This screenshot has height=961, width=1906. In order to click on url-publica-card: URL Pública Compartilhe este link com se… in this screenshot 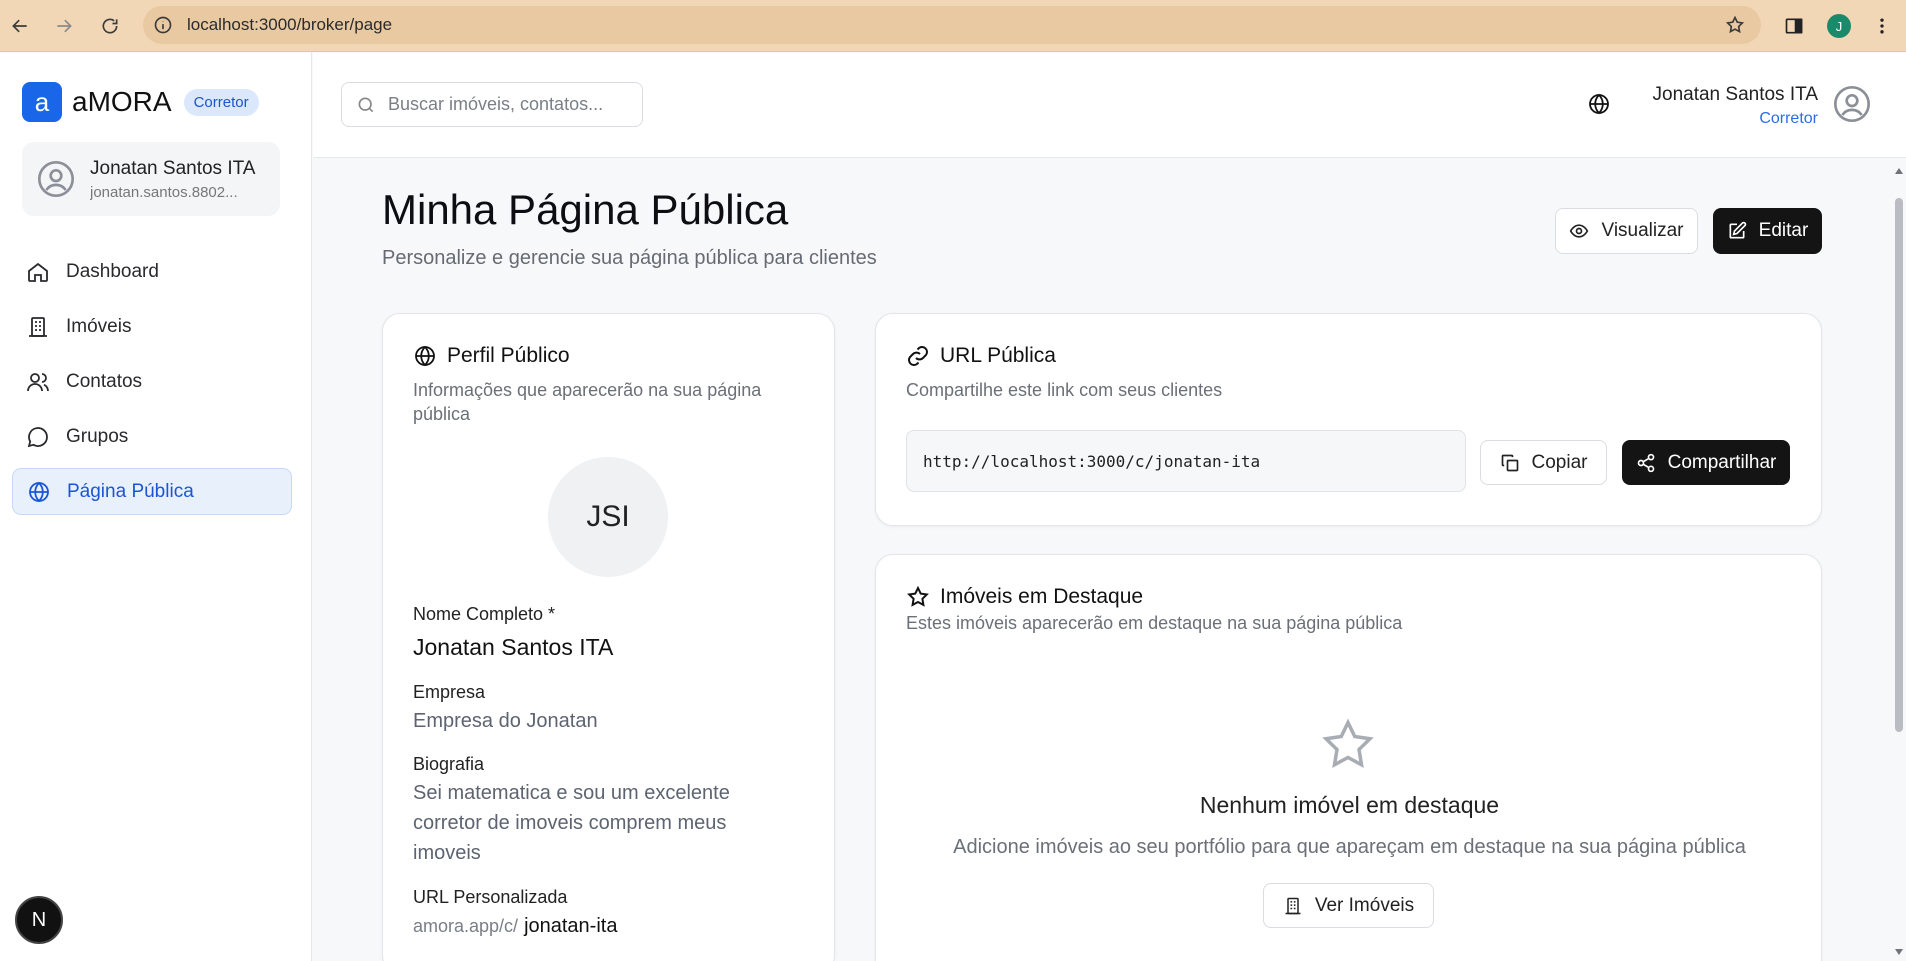, I will do `click(1348, 419)`.